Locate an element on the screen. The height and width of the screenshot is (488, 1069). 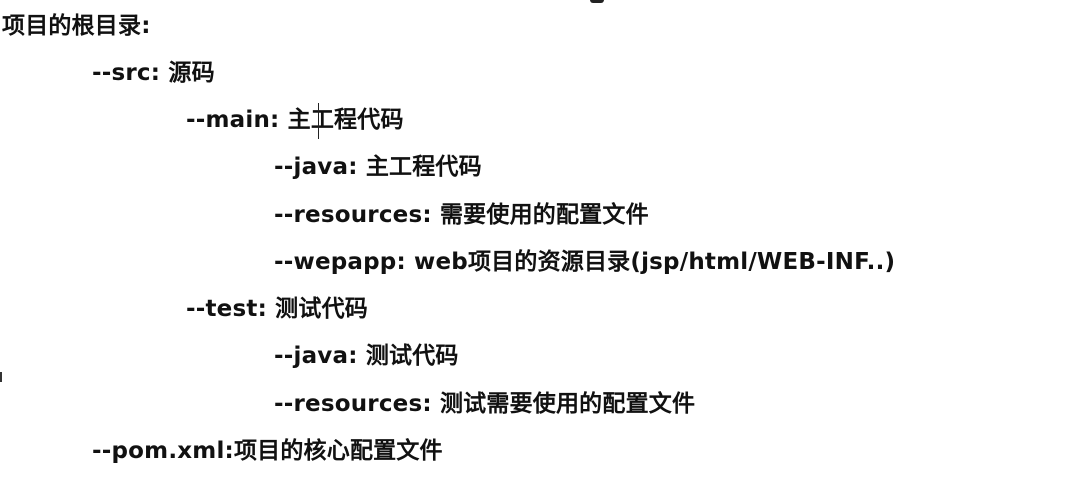
webapp-line: --wepapp: web项目的资源目录(jsp/html/WEB-INF..) is located at coordinates (585, 262).